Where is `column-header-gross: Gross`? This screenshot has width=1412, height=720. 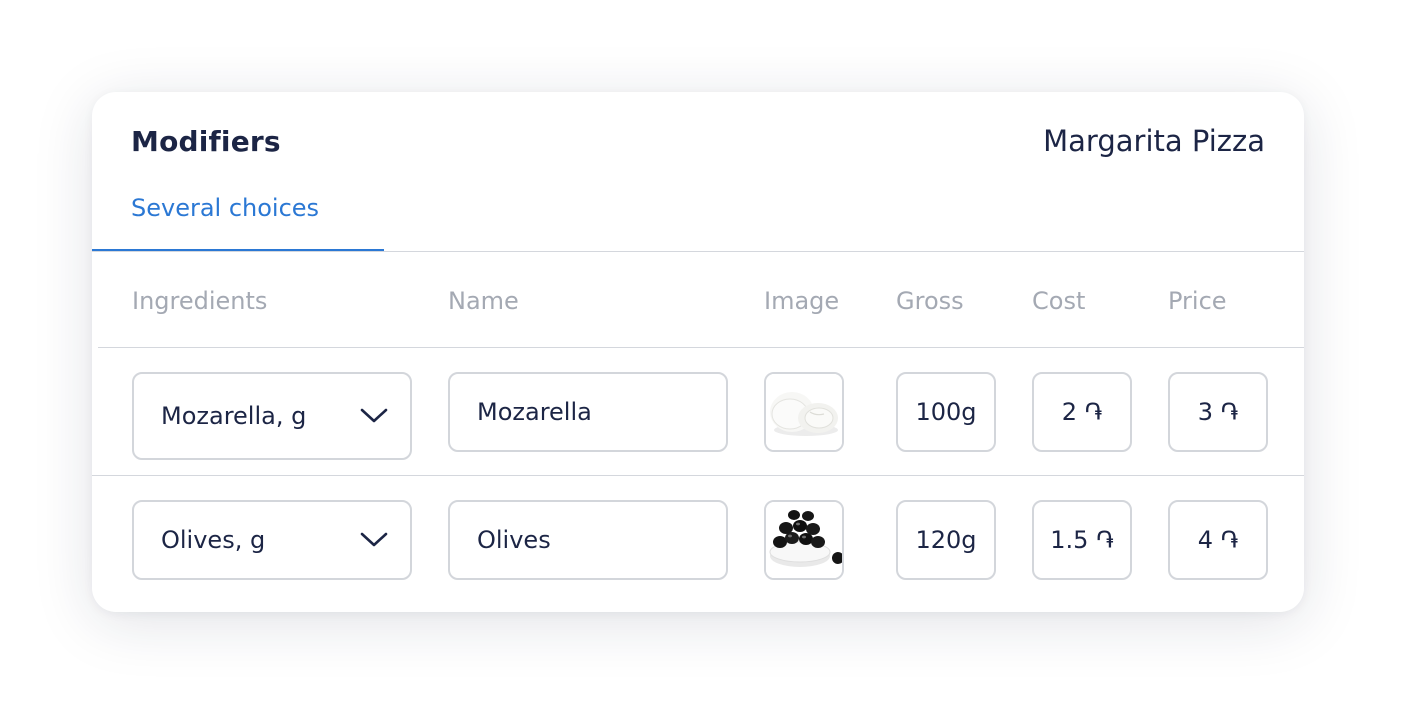
column-header-gross: Gross is located at coordinates (930, 301).